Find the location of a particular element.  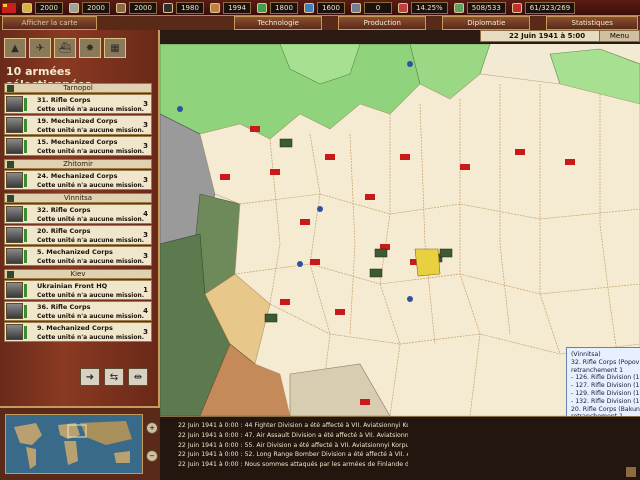

group-header: Zhitomir is located at coordinates (78, 164).